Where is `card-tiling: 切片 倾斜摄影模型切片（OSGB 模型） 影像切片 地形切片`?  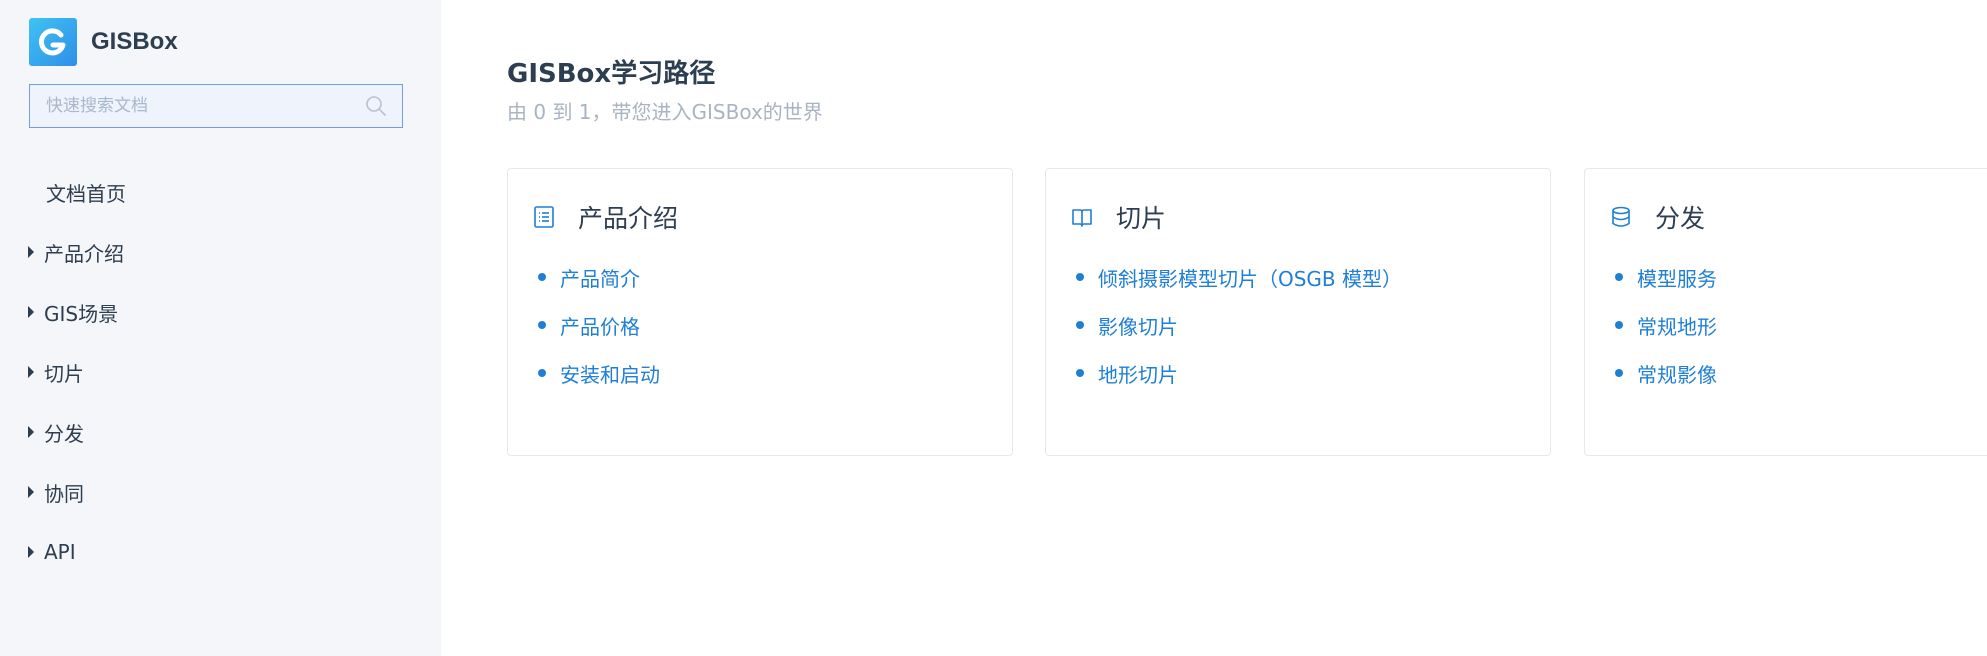
card-tiling: 切片 倾斜摄影模型切片（OSGB 模型） 影像切片 地形切片 is located at coordinates (1298, 312).